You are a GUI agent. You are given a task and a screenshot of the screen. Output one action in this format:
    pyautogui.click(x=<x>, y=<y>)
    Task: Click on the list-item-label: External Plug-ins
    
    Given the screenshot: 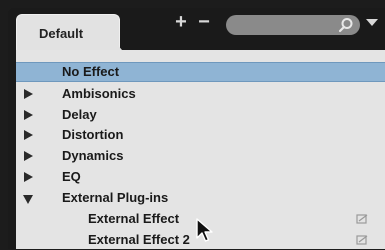 What is the action you would take?
    pyautogui.click(x=115, y=197)
    